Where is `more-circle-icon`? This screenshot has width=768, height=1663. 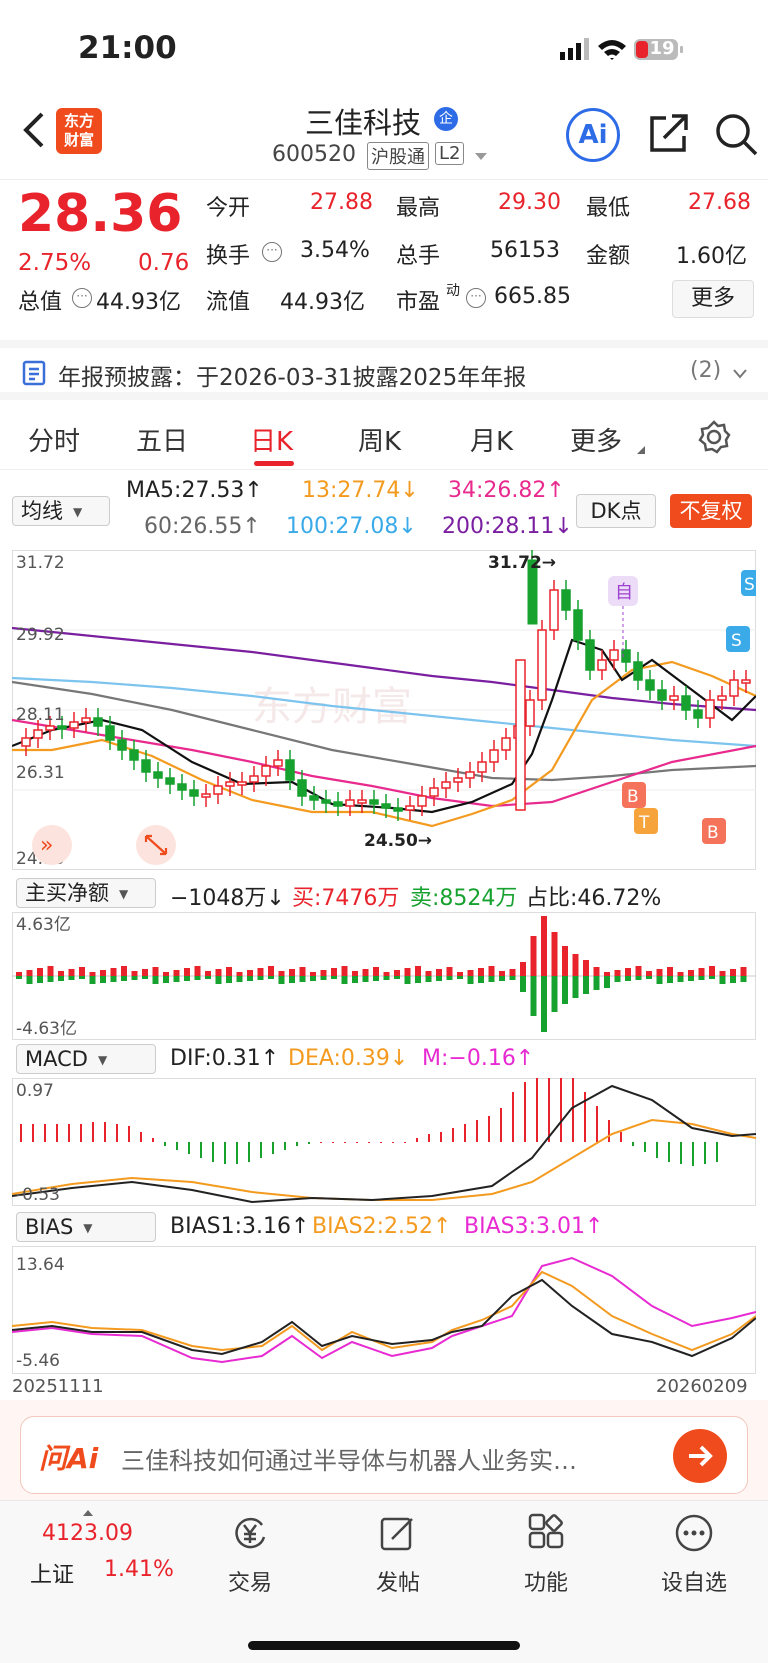 more-circle-icon is located at coordinates (694, 1533).